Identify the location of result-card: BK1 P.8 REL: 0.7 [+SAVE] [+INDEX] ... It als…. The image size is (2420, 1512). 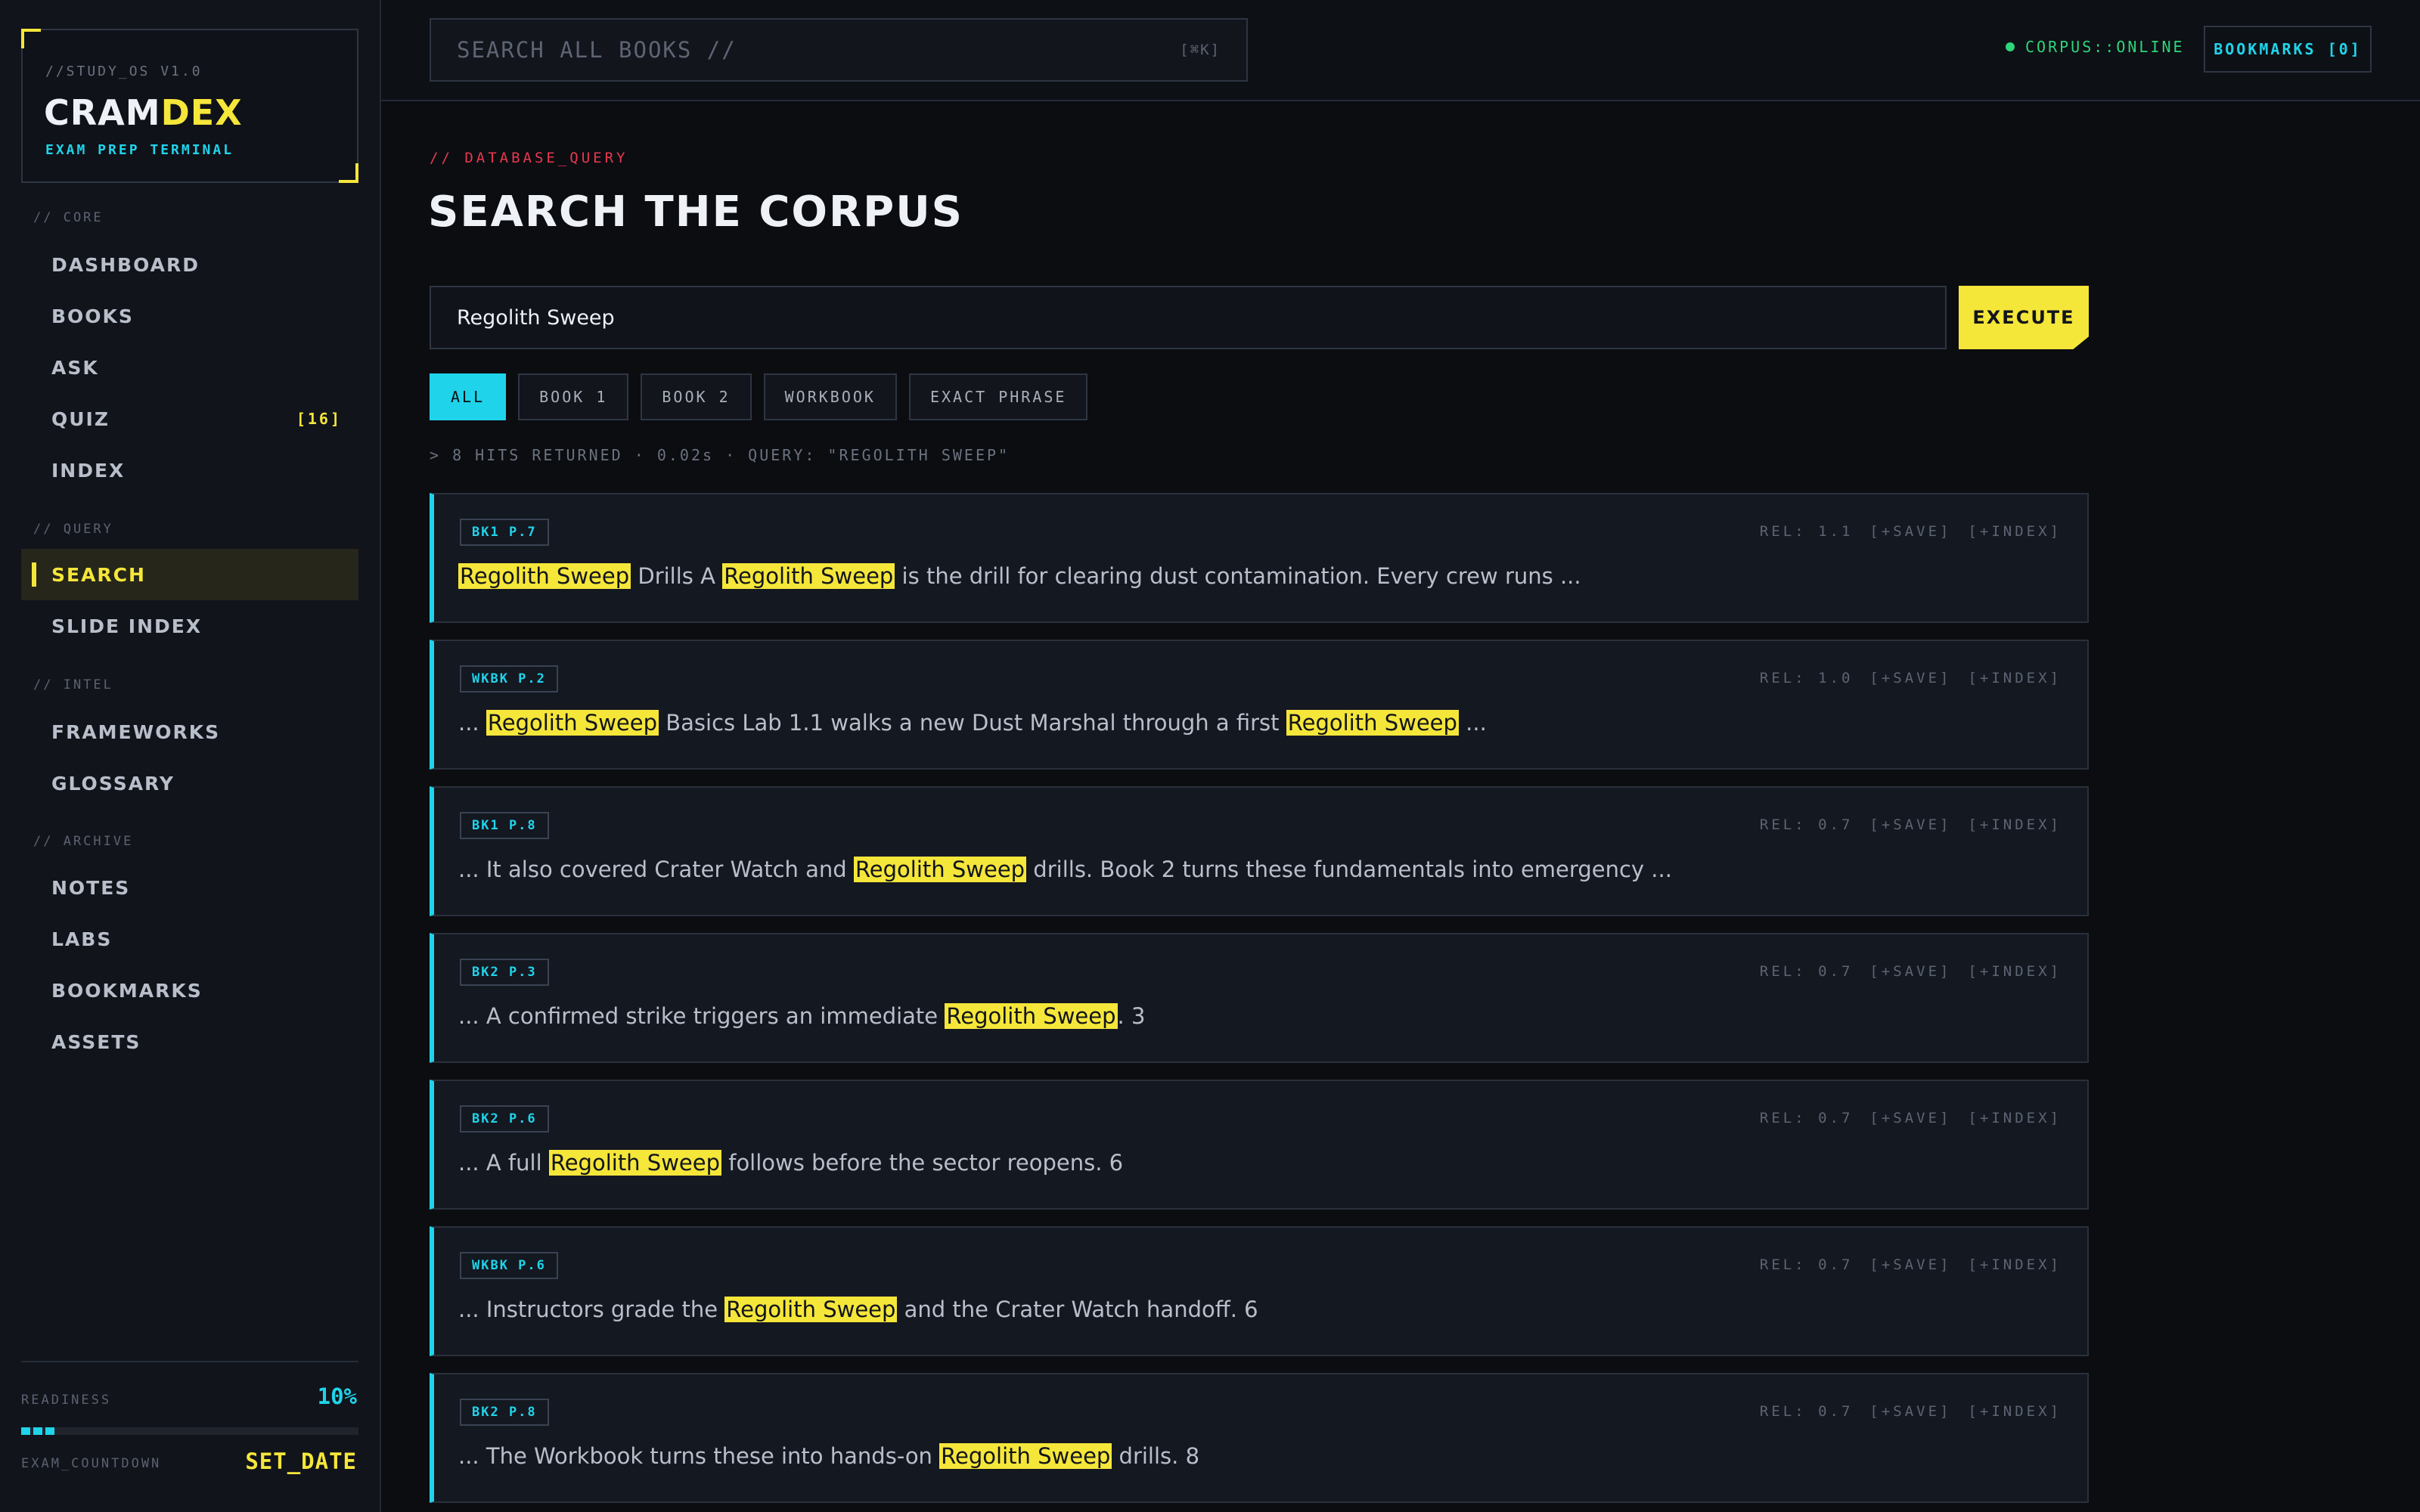
(1259, 851).